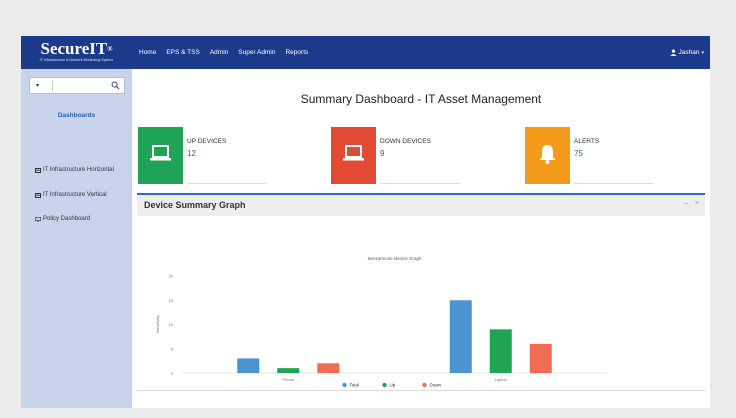 The width and height of the screenshot is (736, 418). I want to click on sidebar-item-it-infrastructure-horizontal: IT Infrastructure Horizontal, so click(74, 170).